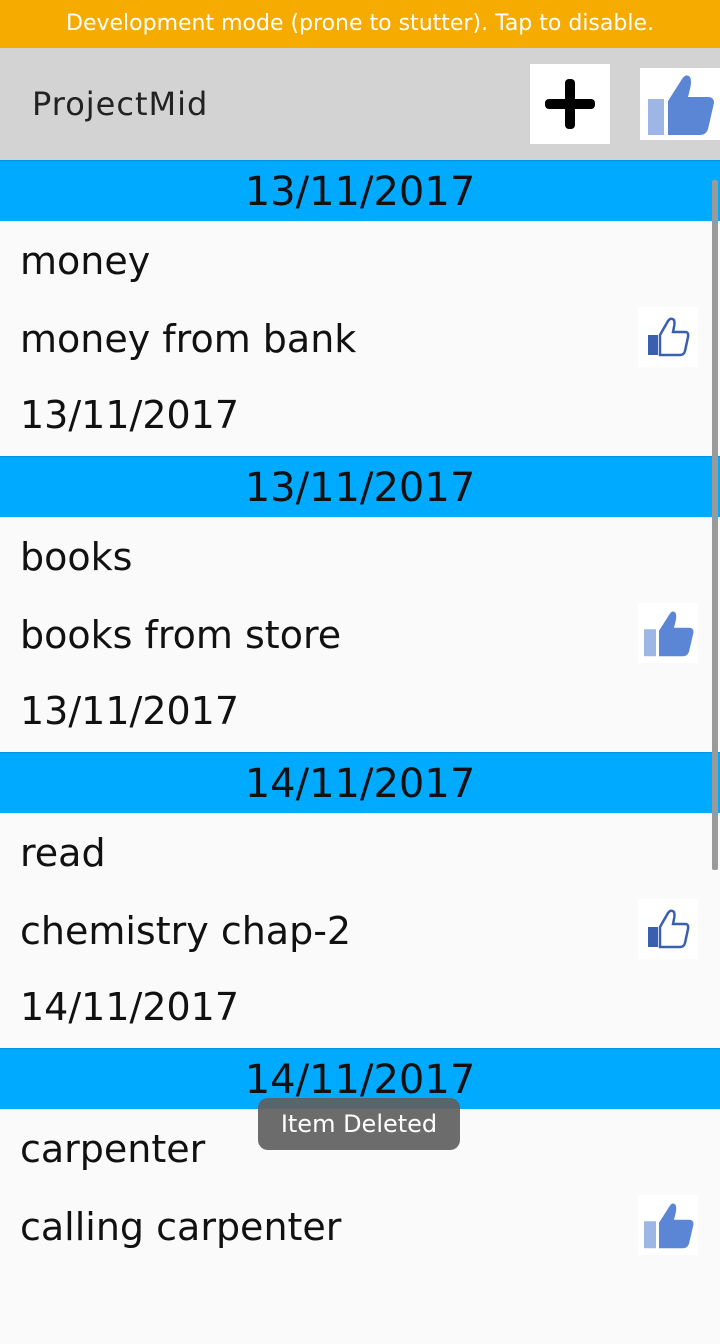  What do you see at coordinates (186, 931) in the screenshot?
I see `item-description: chemistry chap-2` at bounding box center [186, 931].